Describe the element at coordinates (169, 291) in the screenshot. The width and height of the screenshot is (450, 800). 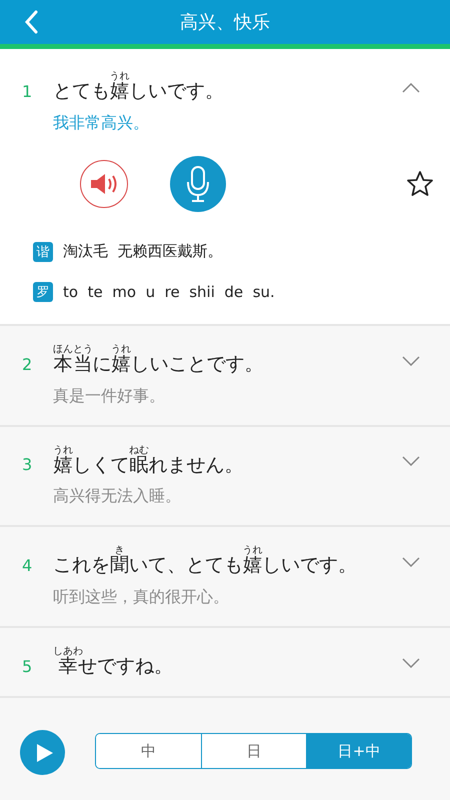
I see `reading-text: to te mo u re shii de su.` at that location.